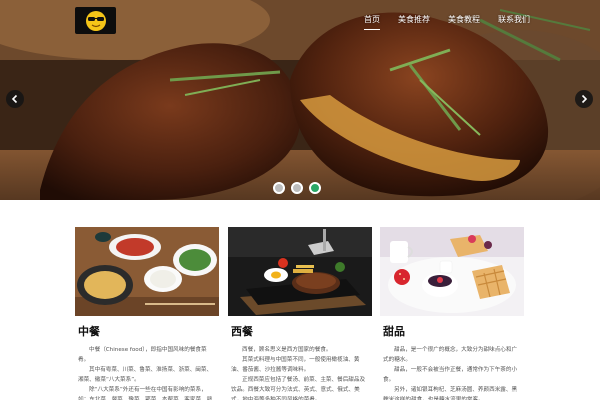 The height and width of the screenshot is (400, 600). I want to click on chinese-food-photo, so click(147, 271).